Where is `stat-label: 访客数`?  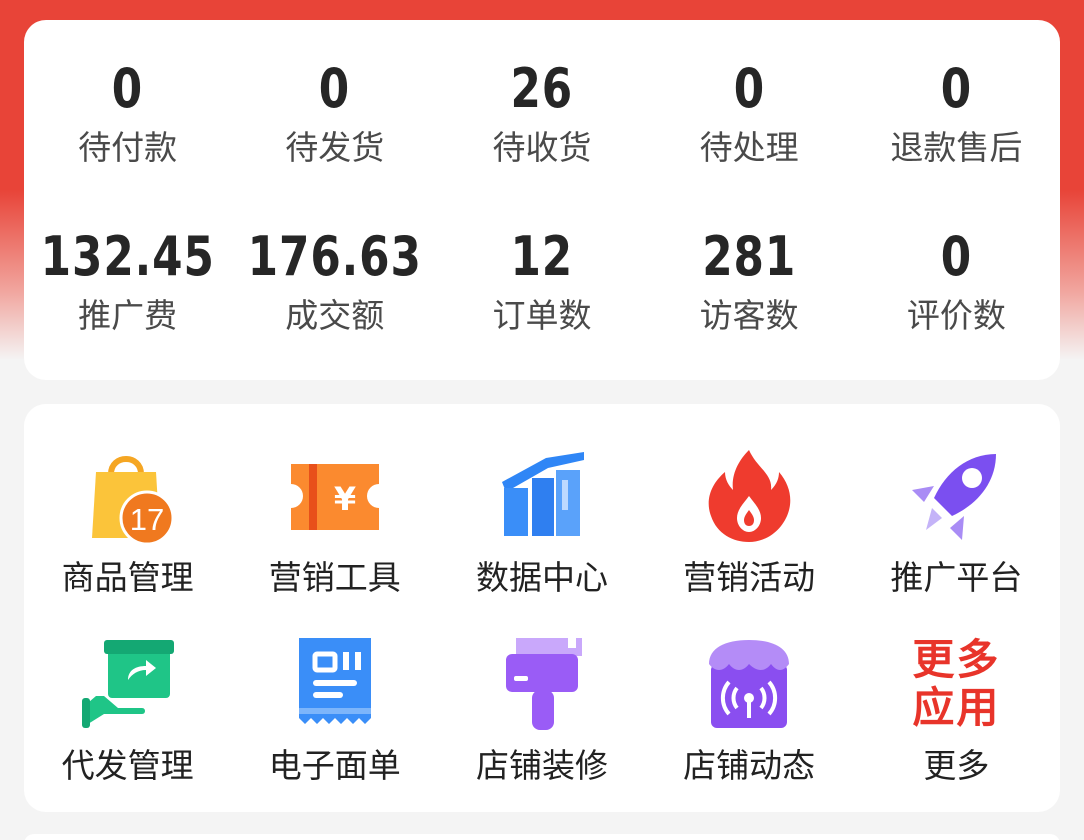
stat-label: 访客数 is located at coordinates (749, 315).